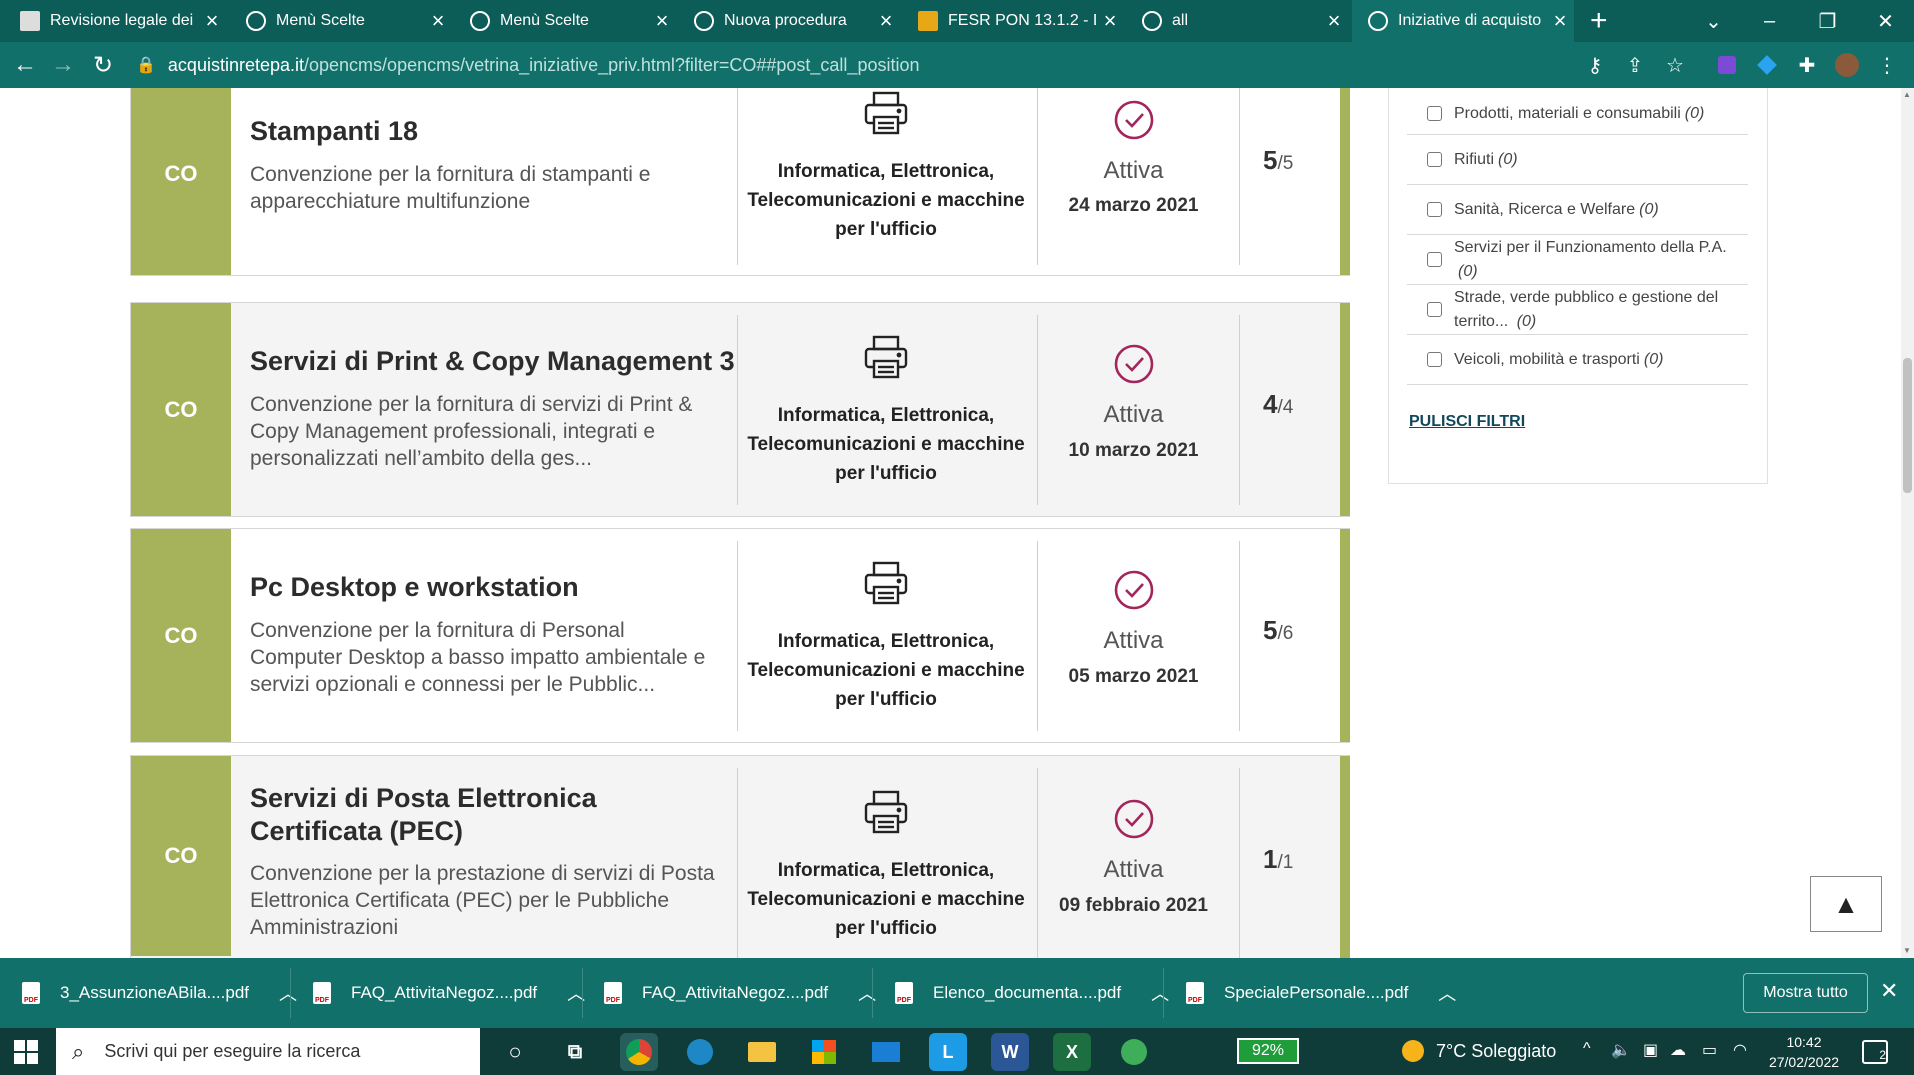 The height and width of the screenshot is (1075, 1914). Describe the element at coordinates (575, 1052) in the screenshot. I see `task-view-icon: ⧉` at that location.